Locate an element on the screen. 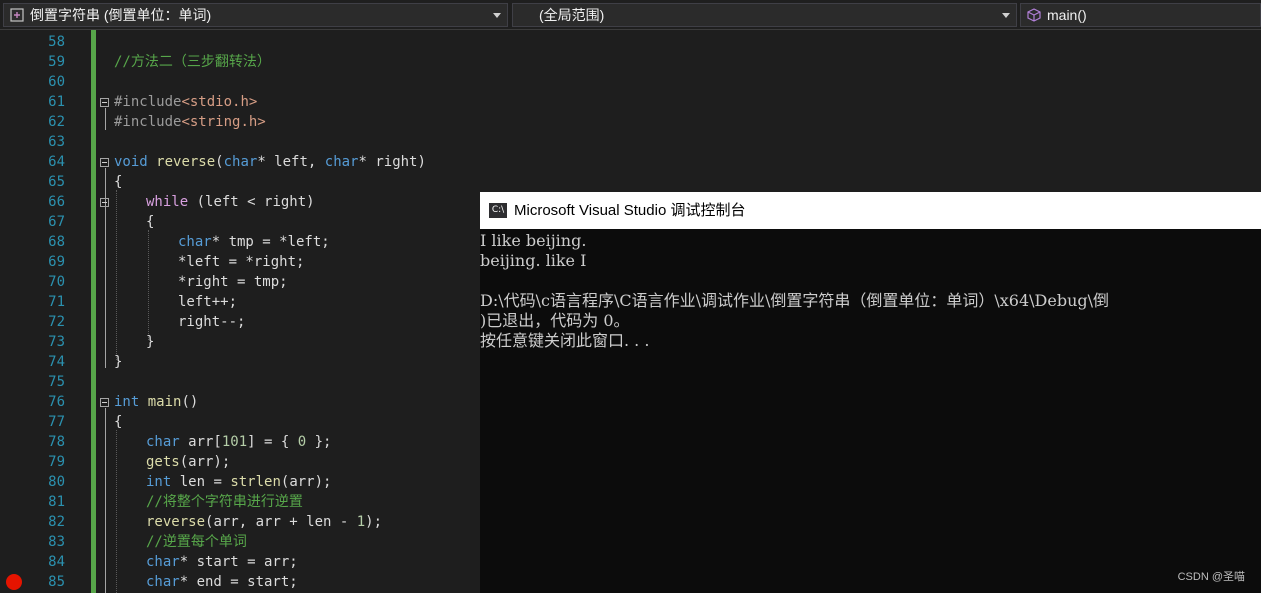 The width and height of the screenshot is (1261, 593). code-text: *right = tmp; is located at coordinates (233, 282).